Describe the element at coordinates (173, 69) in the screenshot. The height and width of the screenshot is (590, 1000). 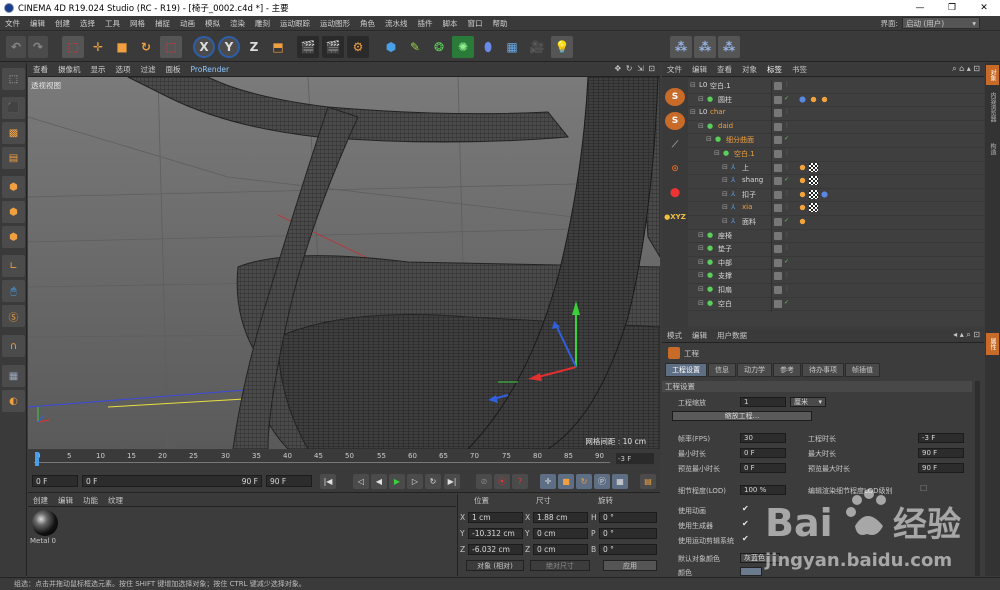
I see `viewport-menu-panel: 面板` at that location.